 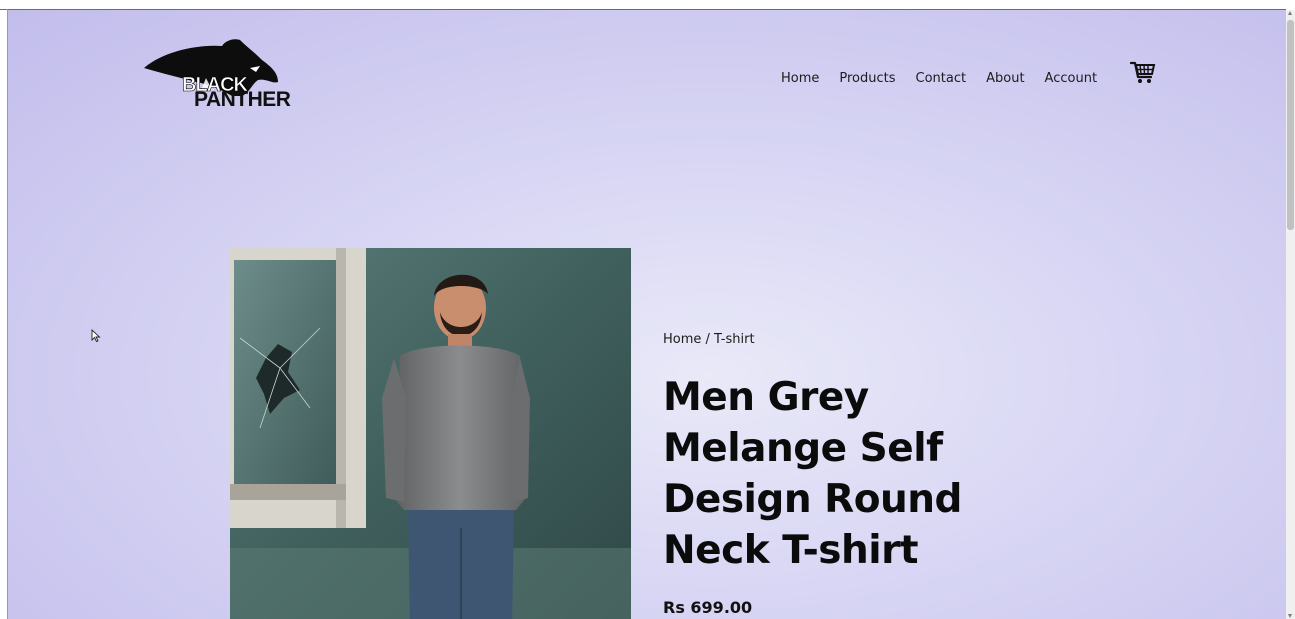 I want to click on brand-logo: BLACK PANTHER, so click(x=227, y=75).